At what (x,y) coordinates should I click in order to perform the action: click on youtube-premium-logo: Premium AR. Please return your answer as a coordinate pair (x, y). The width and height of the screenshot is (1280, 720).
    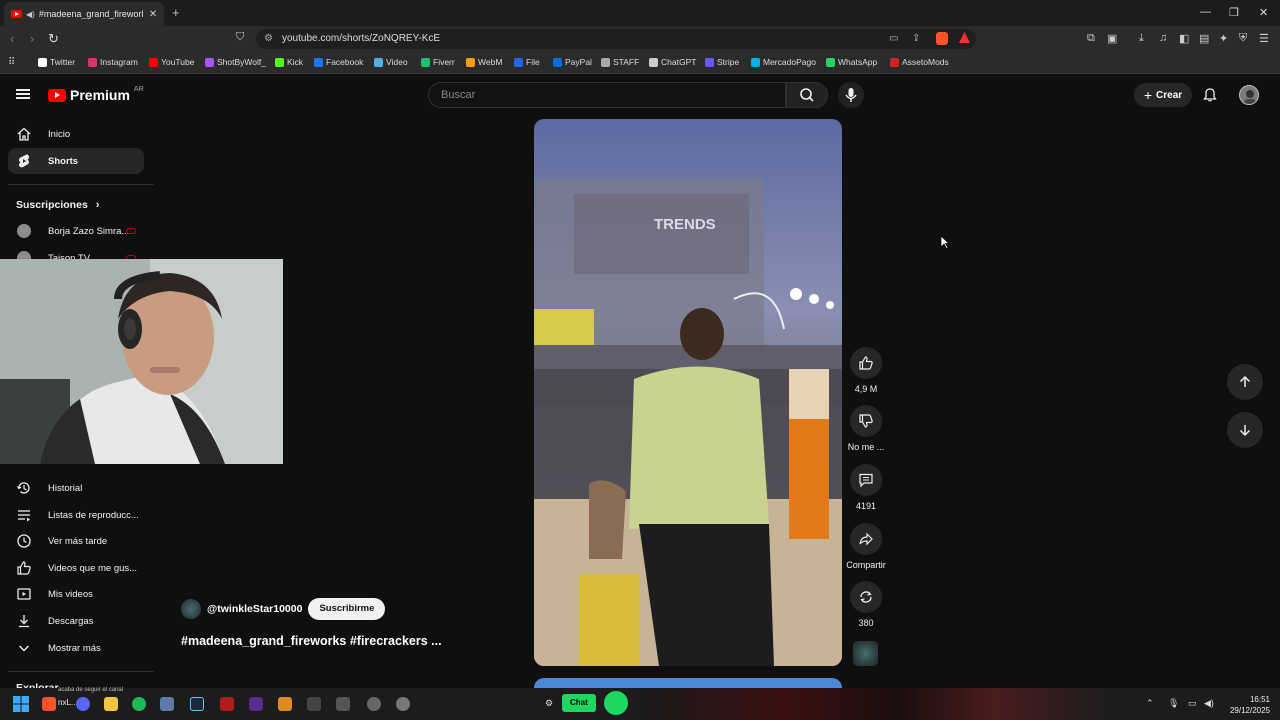
    Looking at the image, I should click on (96, 94).